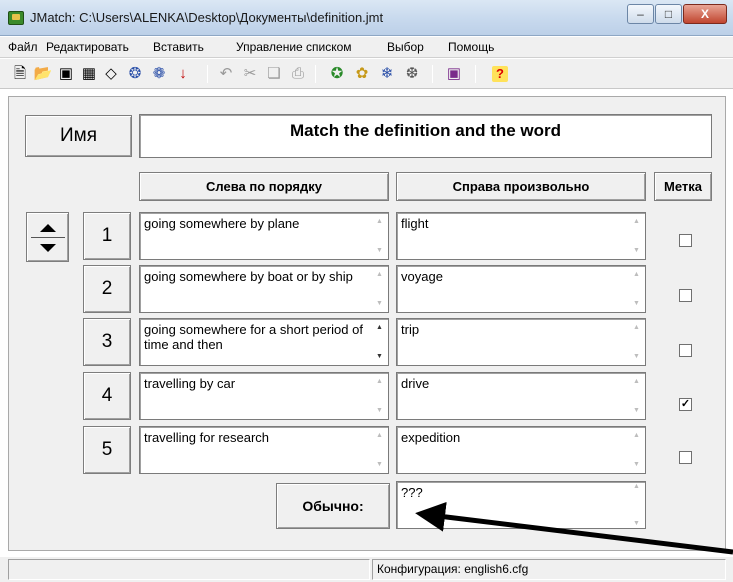 This screenshot has height=582, width=733. What do you see at coordinates (264, 236) in the screenshot?
I see `left-item-field: going somewhere by plane` at bounding box center [264, 236].